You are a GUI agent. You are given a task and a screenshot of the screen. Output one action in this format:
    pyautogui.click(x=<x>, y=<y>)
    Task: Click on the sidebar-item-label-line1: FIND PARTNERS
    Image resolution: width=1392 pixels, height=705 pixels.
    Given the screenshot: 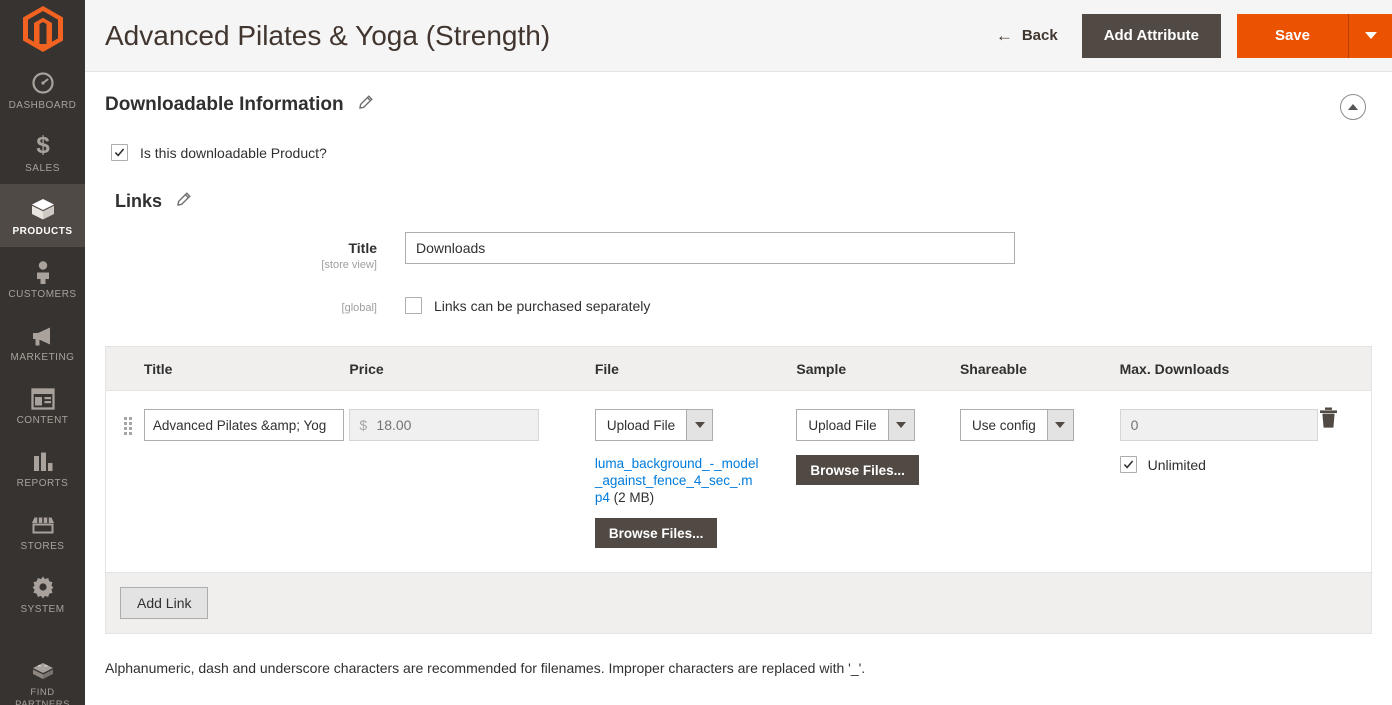 What is the action you would take?
    pyautogui.click(x=42, y=696)
    